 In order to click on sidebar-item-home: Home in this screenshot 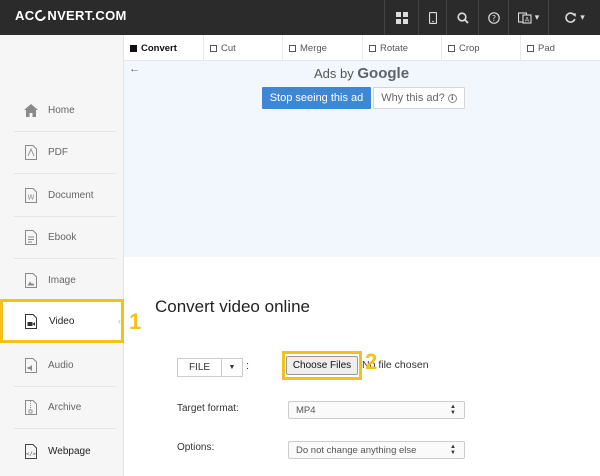, I will do `click(65, 111)`.